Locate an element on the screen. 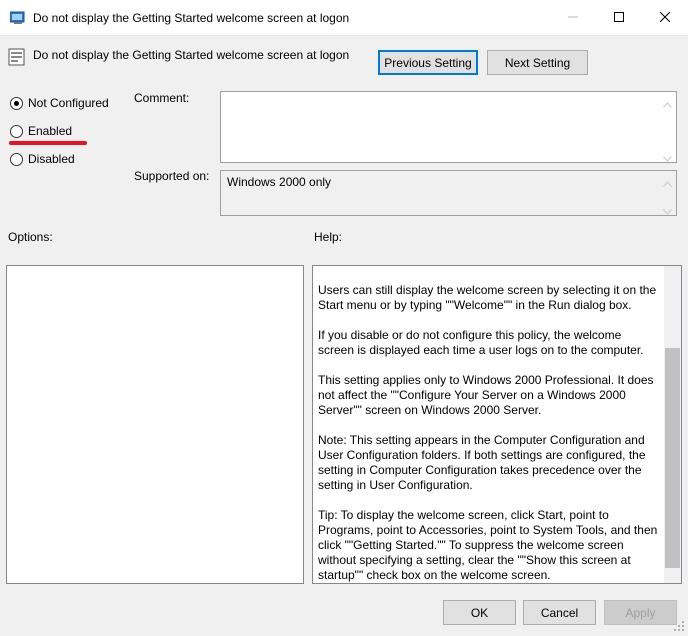 This screenshot has height=636, width=688. supported-on-value: Windows 2000 only is located at coordinates (279, 182).